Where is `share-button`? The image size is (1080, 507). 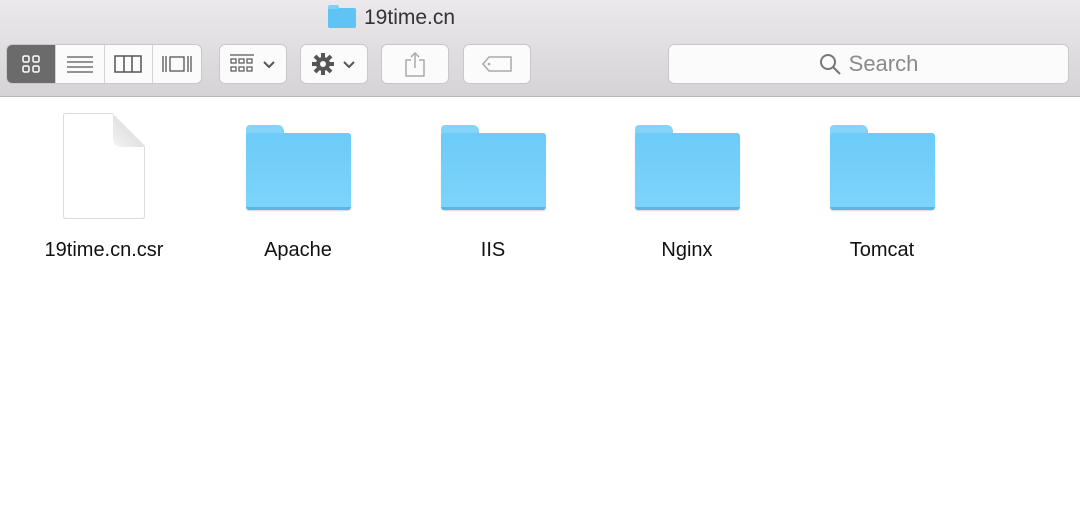 share-button is located at coordinates (415, 64).